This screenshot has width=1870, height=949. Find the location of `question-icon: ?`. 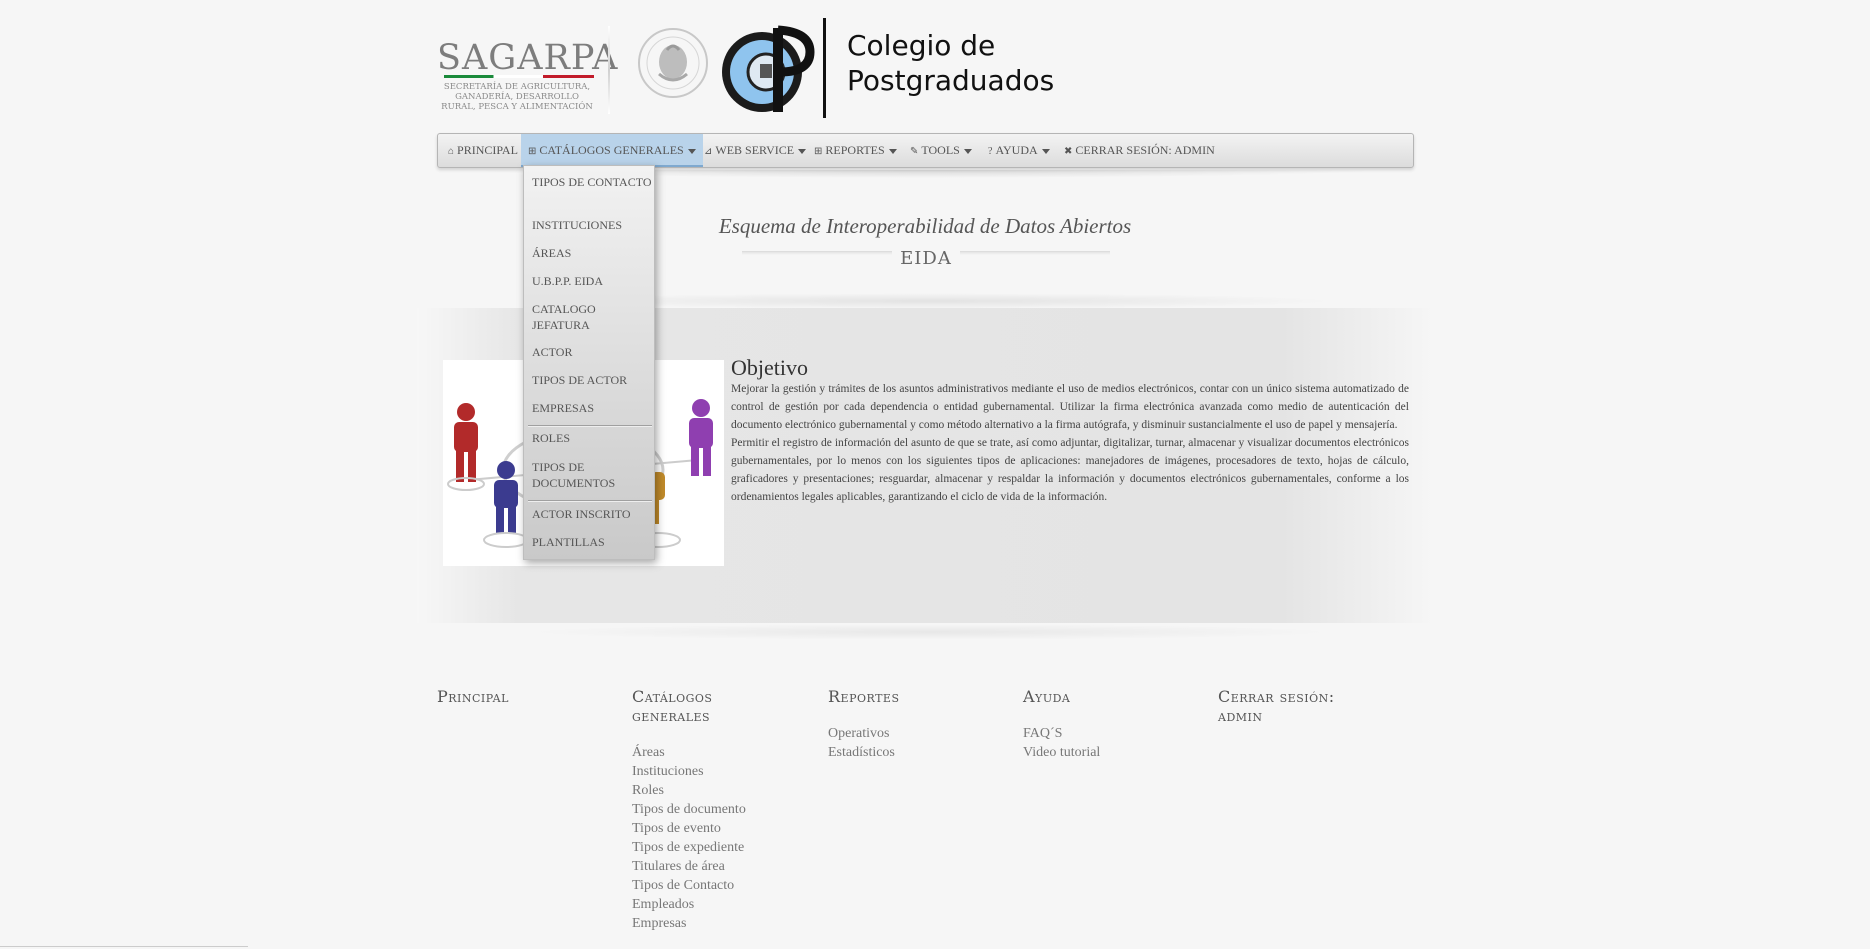

question-icon: ? is located at coordinates (990, 151).